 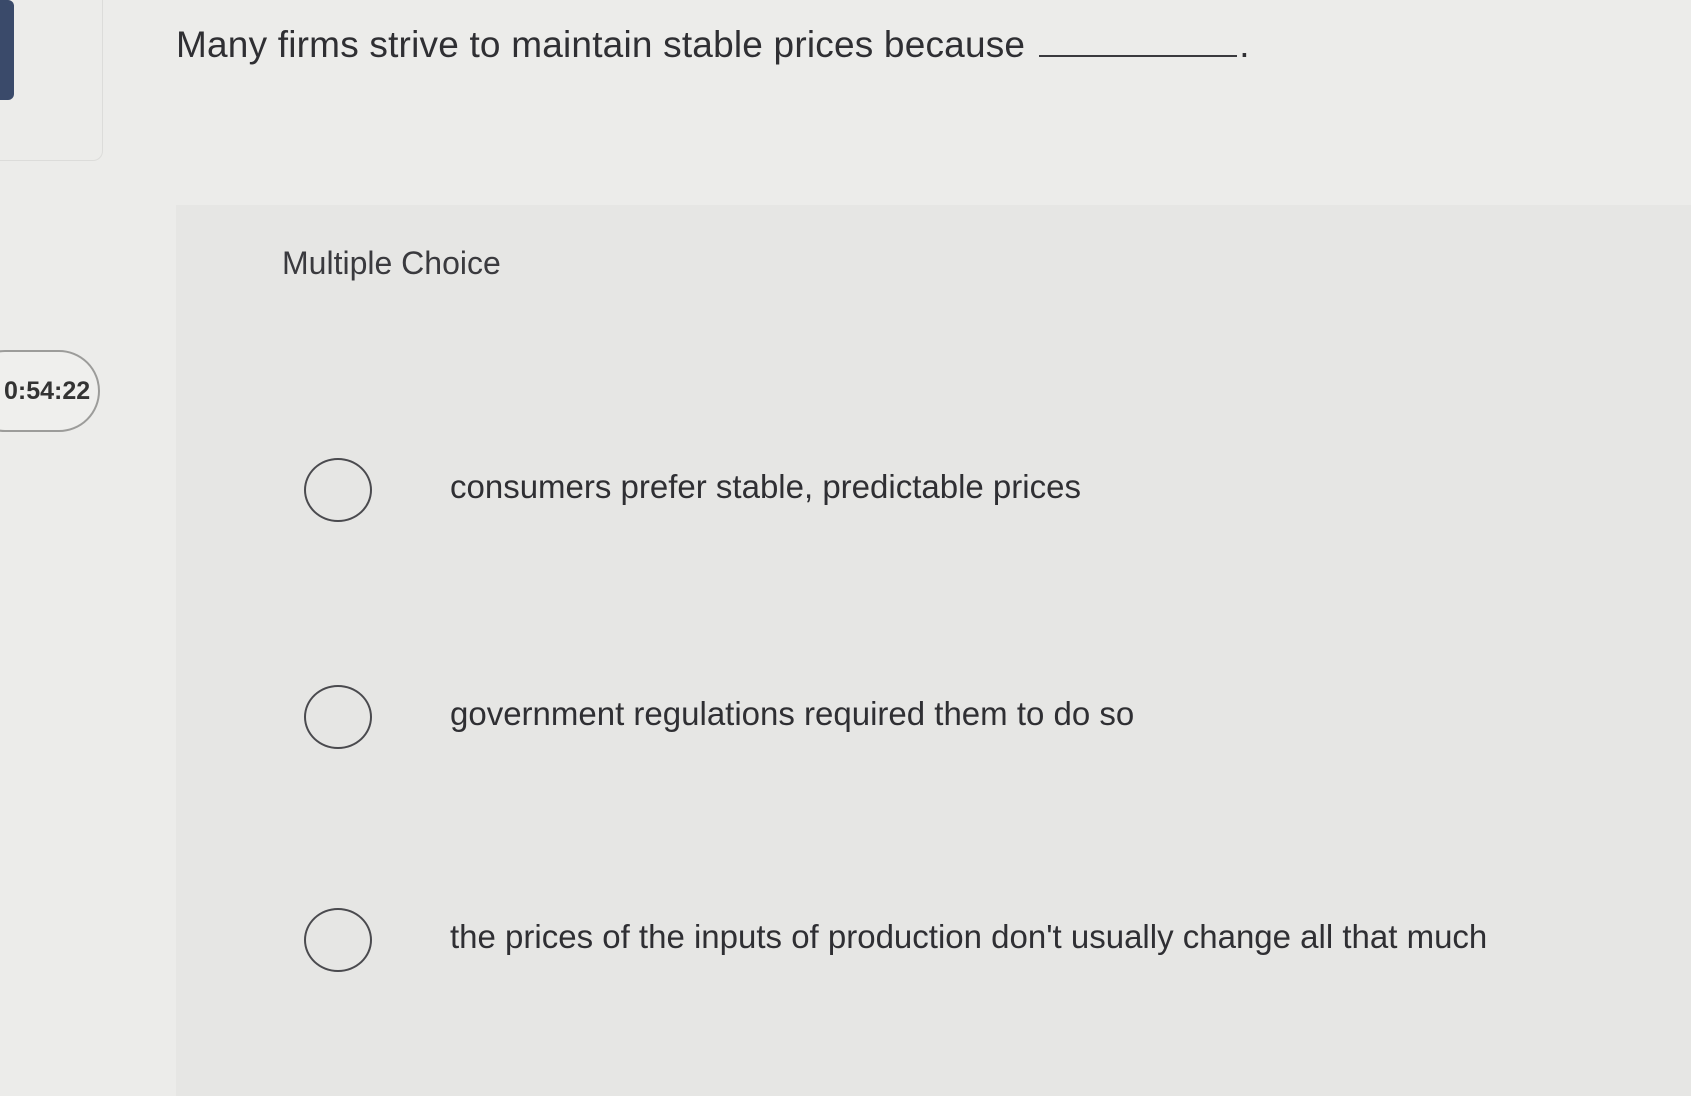 I want to click on progress-indicator, so click(x=7, y=50).